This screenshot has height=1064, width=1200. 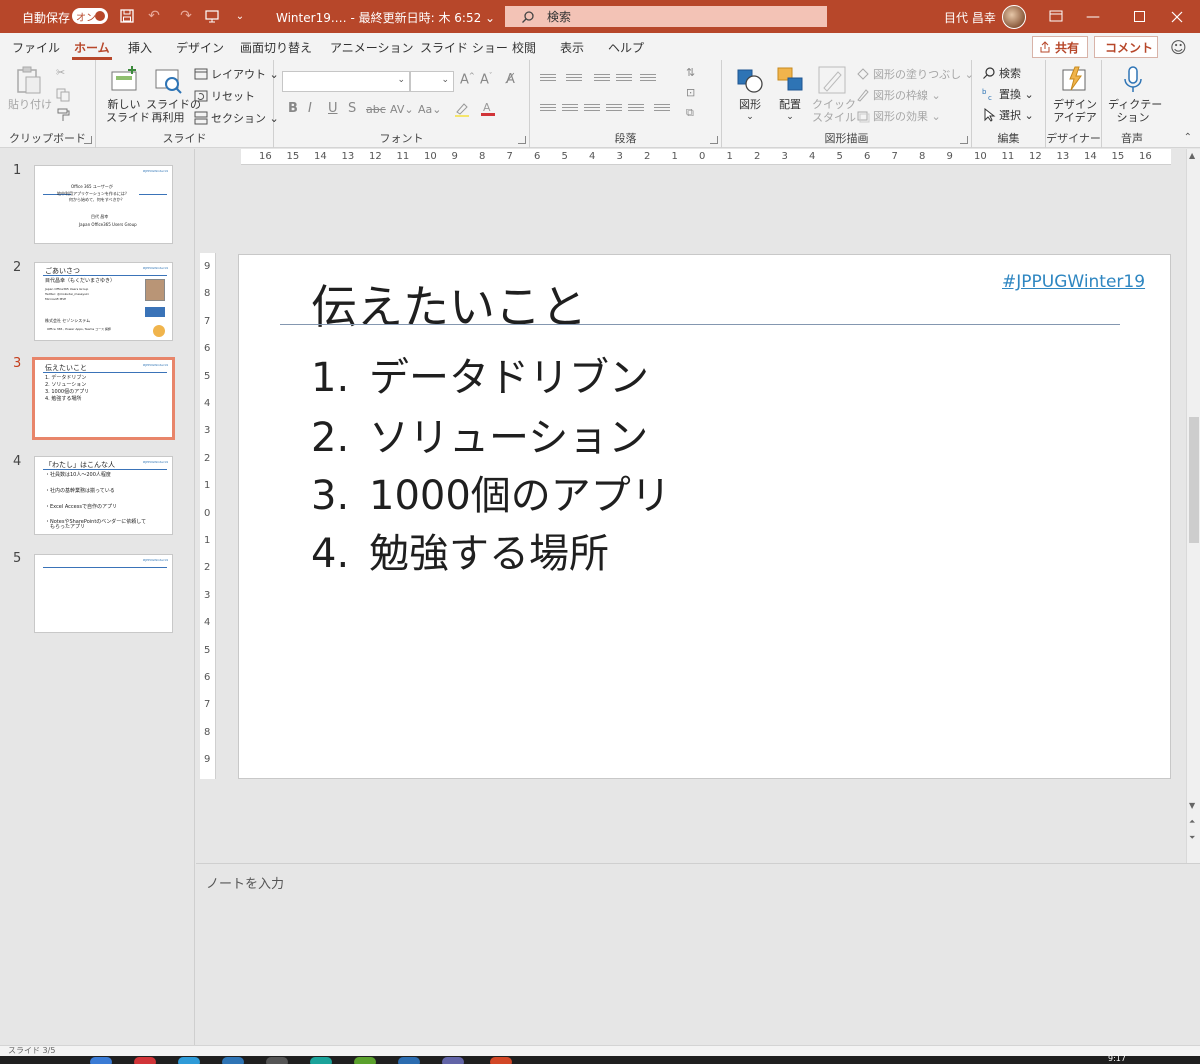 I want to click on increase-font-icon: A^, so click(x=467, y=79).